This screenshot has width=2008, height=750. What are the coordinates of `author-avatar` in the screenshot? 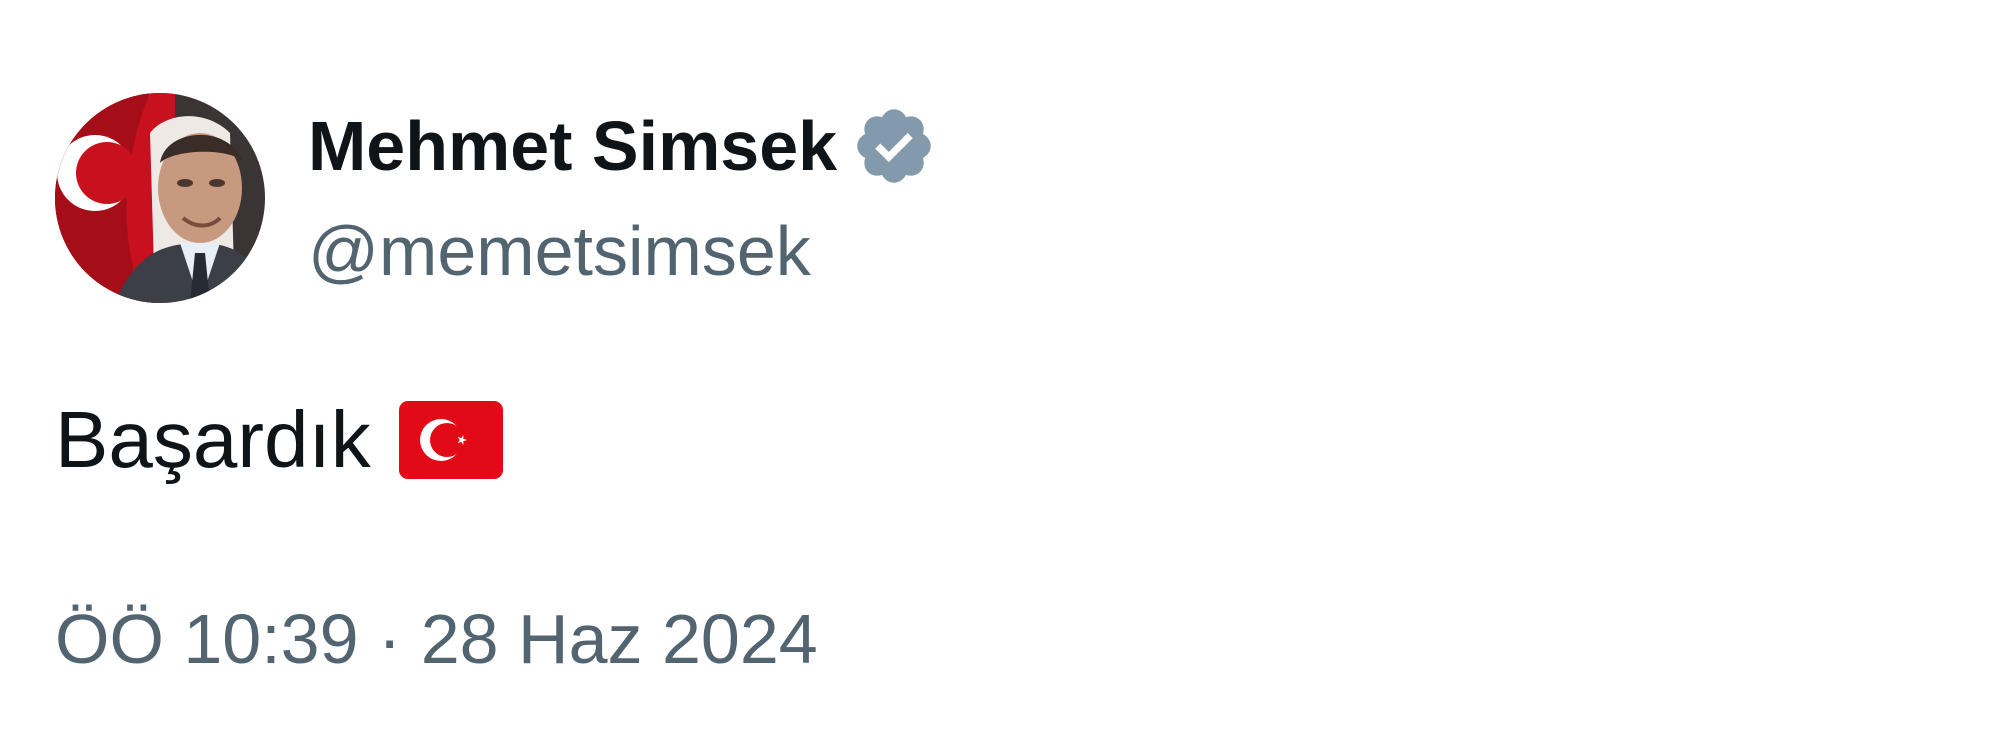 It's located at (160, 198).